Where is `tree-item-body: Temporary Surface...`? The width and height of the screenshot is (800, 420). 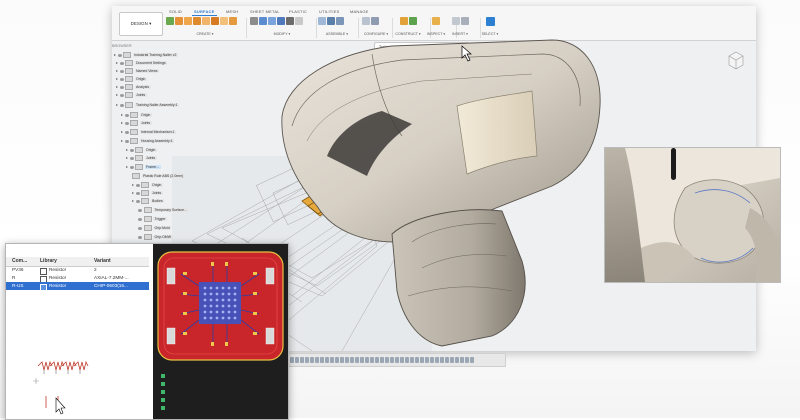
tree-item-body: Temporary Surface... is located at coordinates (163, 210).